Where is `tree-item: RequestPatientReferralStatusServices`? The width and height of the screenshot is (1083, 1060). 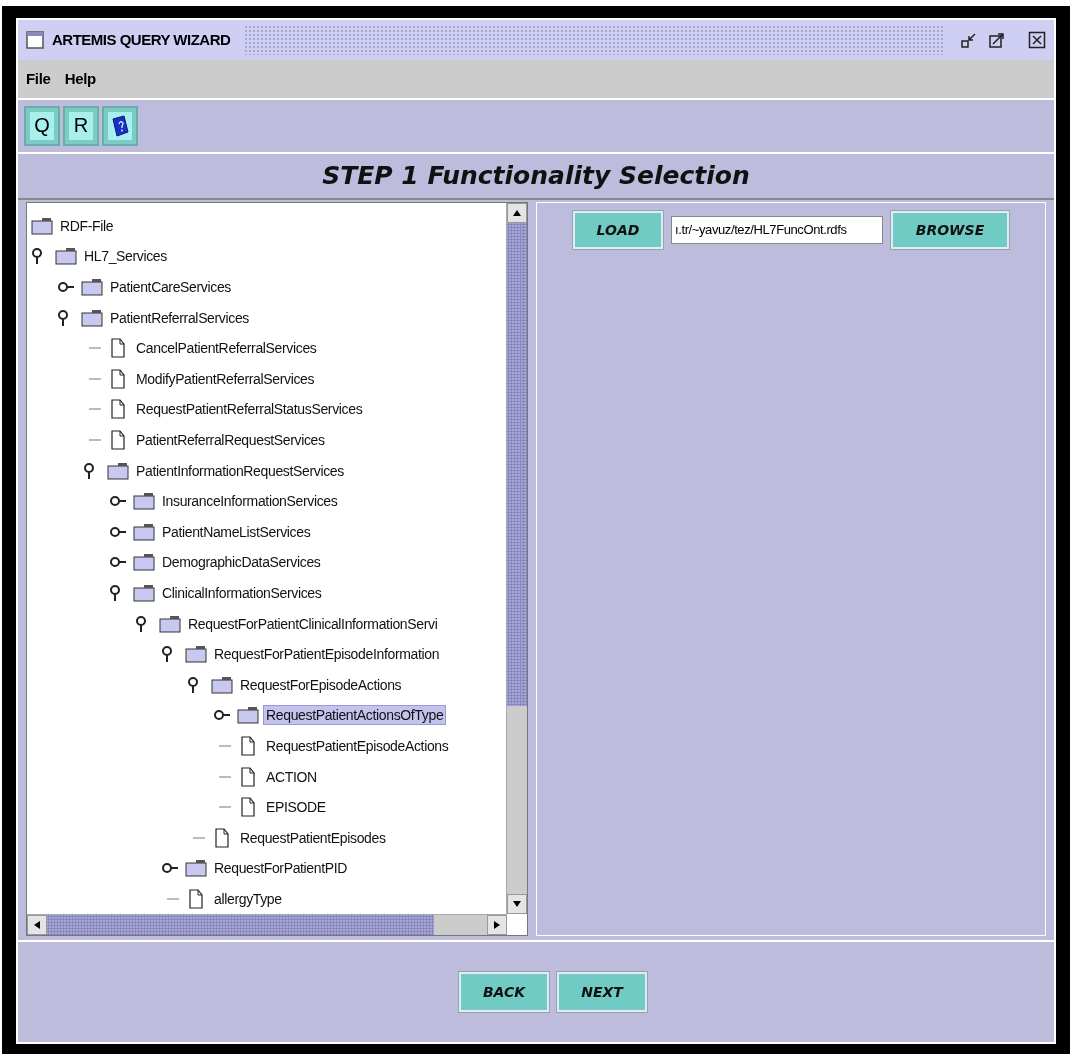 tree-item: RequestPatientReferralStatusServices is located at coordinates (249, 409).